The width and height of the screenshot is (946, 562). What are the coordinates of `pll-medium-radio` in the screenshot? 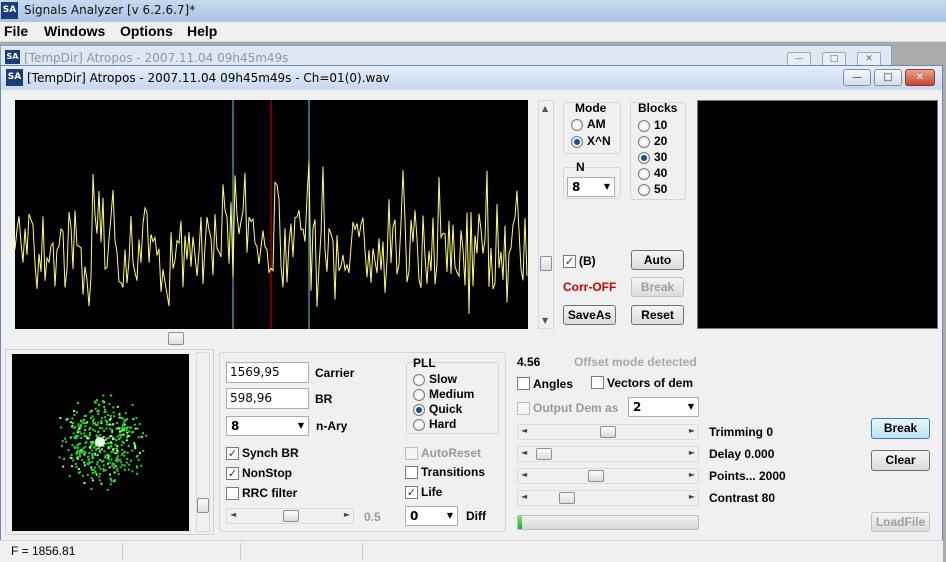 It's located at (419, 395).